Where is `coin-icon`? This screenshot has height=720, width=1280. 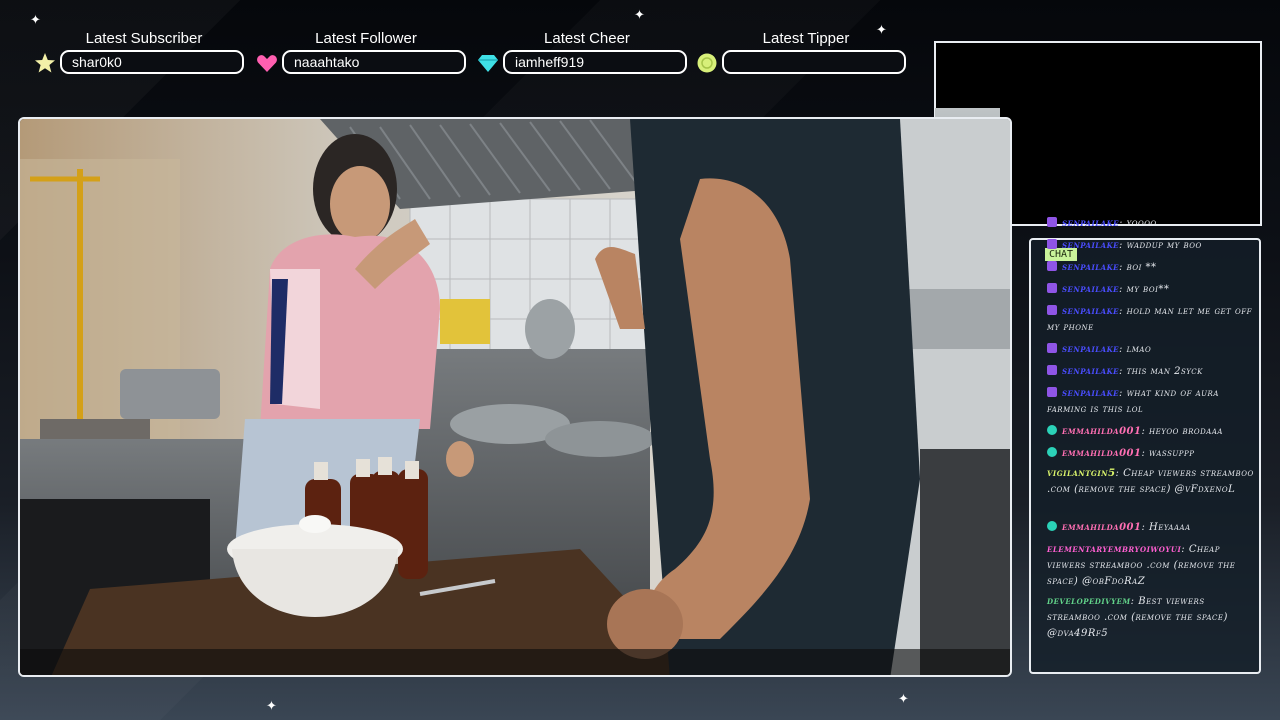
coin-icon is located at coordinates (707, 63).